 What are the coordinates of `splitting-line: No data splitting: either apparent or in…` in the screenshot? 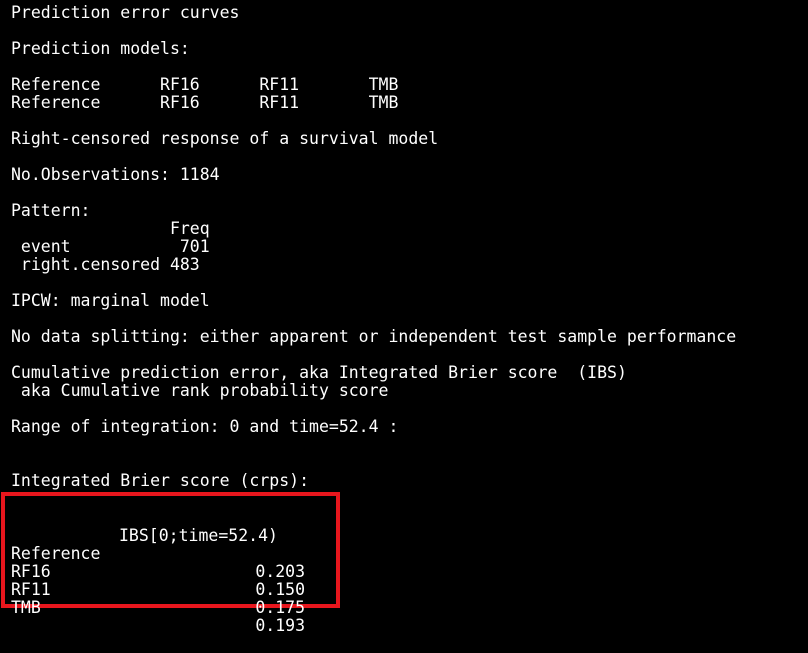 It's located at (374, 336).